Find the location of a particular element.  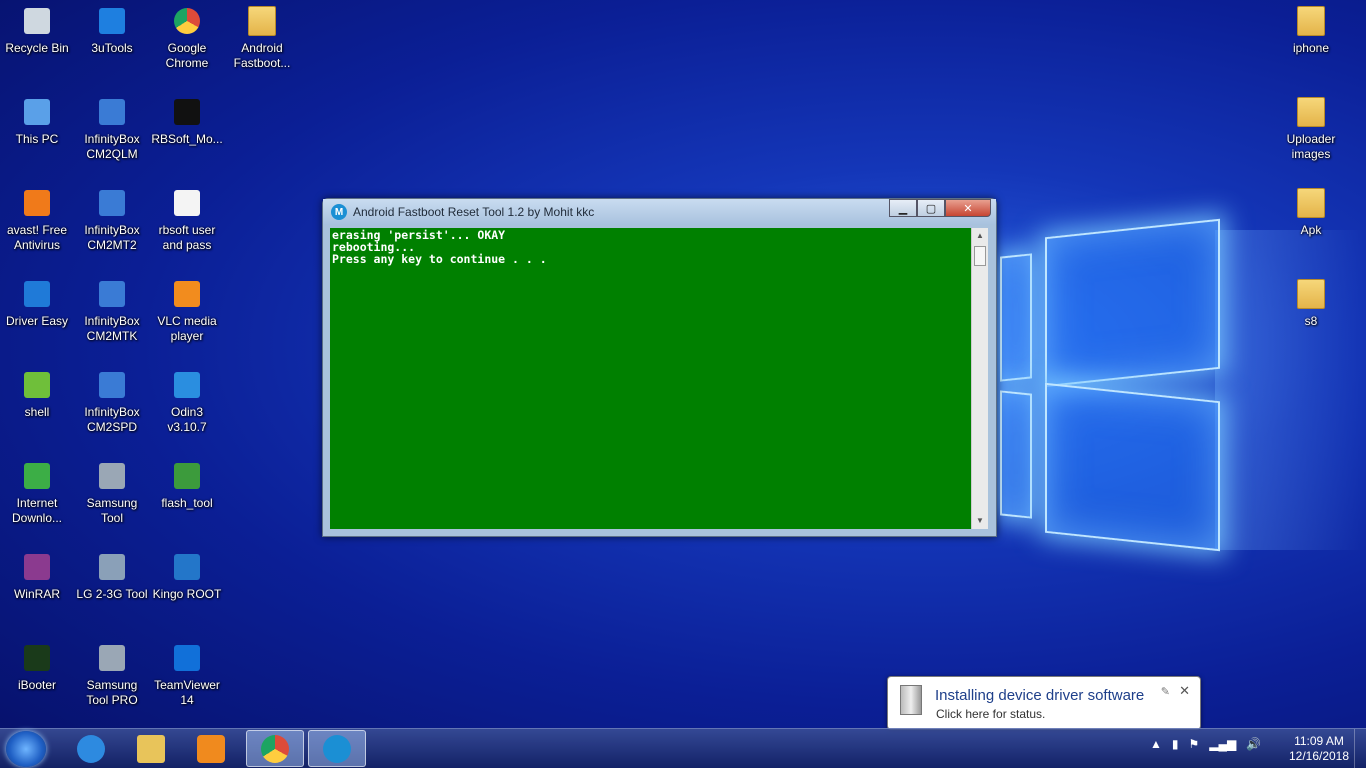

taskbar-file-explorer is located at coordinates (151, 748).